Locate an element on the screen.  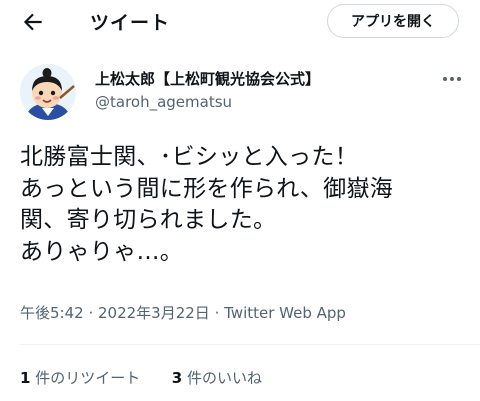
mascot-avatar-image is located at coordinates (48, 92).